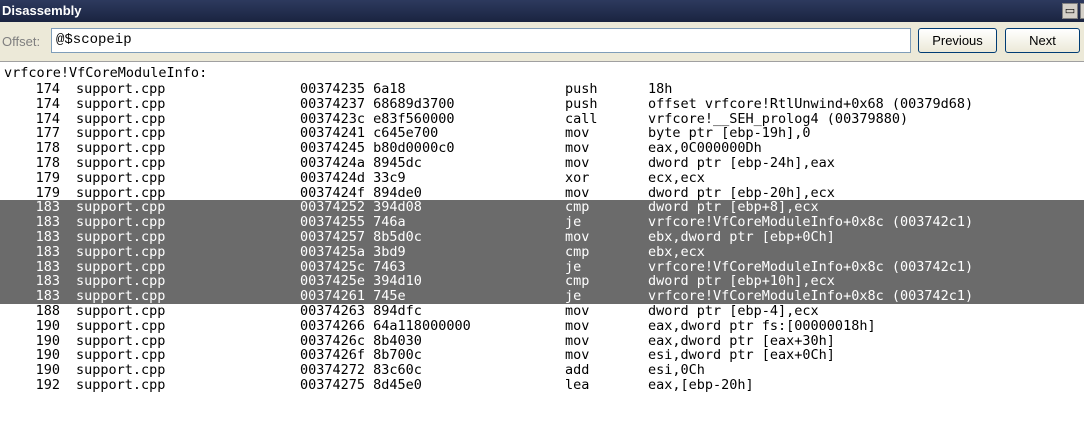 Image resolution: width=1084 pixels, height=441 pixels. Describe the element at coordinates (762, 325) in the screenshot. I see `operands: eax,dword ptr fs:[00000018h]` at that location.